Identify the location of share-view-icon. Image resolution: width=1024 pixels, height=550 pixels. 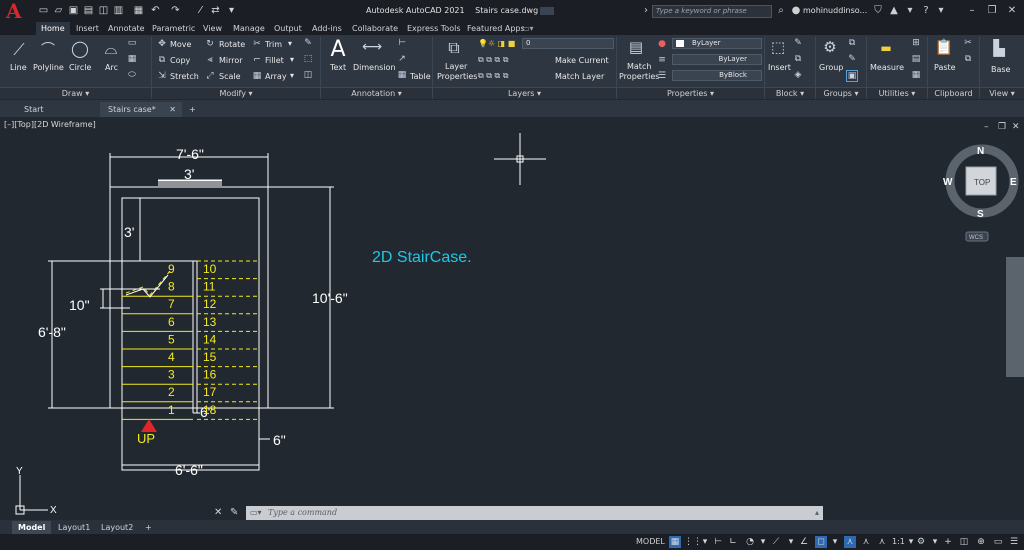
(547, 11).